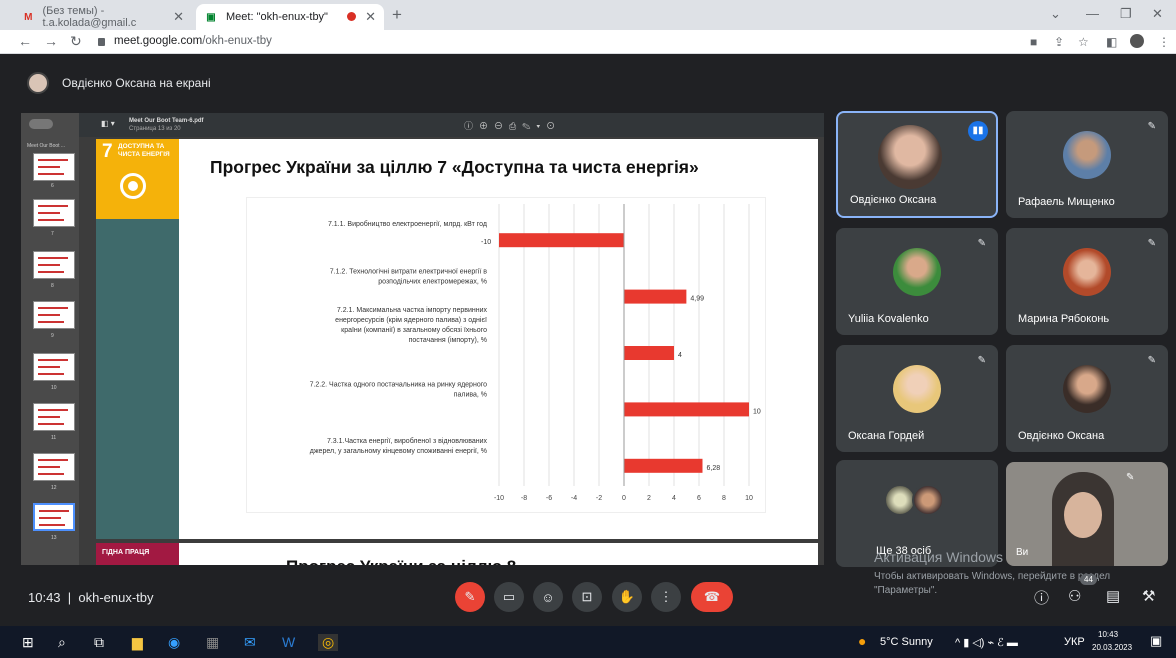 Image resolution: width=1176 pixels, height=658 pixels. What do you see at coordinates (1066, 202) in the screenshot?
I see `participant-name: Рафаель Мищенко` at bounding box center [1066, 202].